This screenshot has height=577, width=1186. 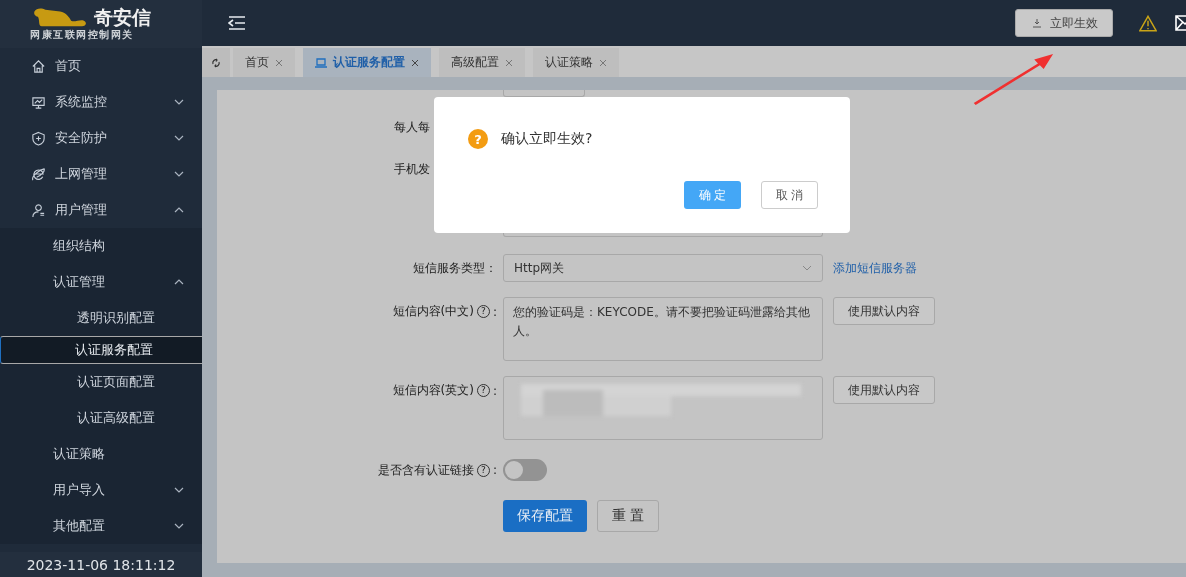 I want to click on menu-item: 用户导入, so click(x=101, y=490).